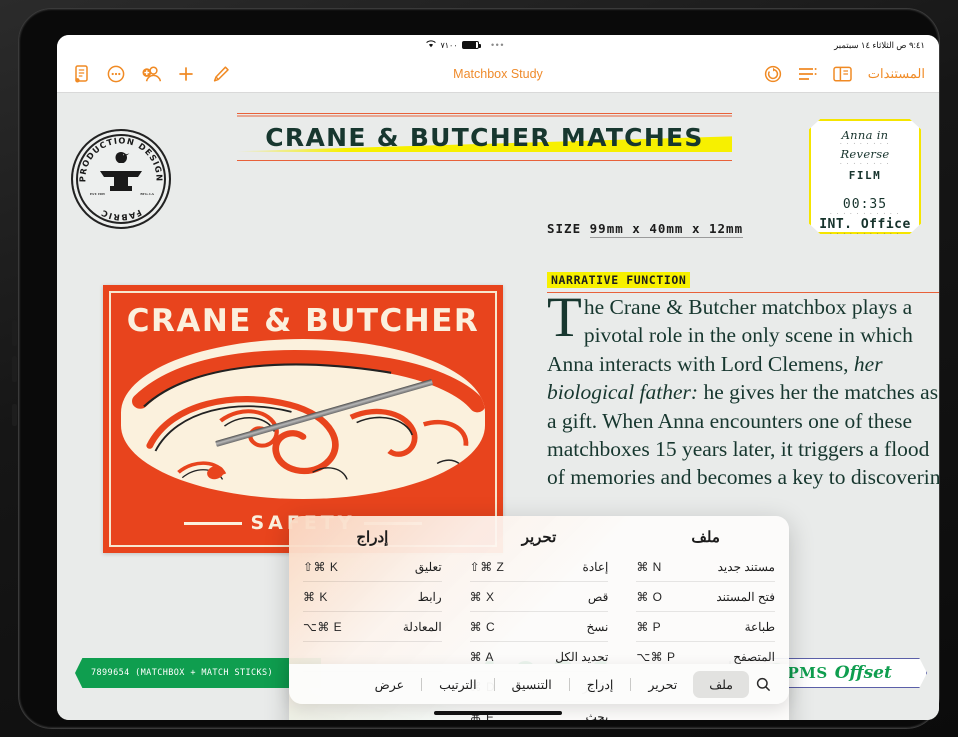  What do you see at coordinates (14, 333) in the screenshot?
I see `volume-up-button` at bounding box center [14, 333].